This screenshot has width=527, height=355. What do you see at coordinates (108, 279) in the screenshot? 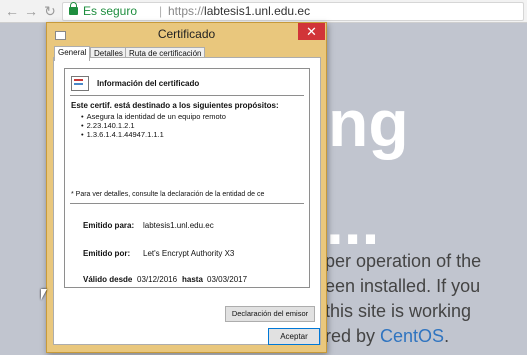
I see `valid-from-label: Válido desde` at bounding box center [108, 279].